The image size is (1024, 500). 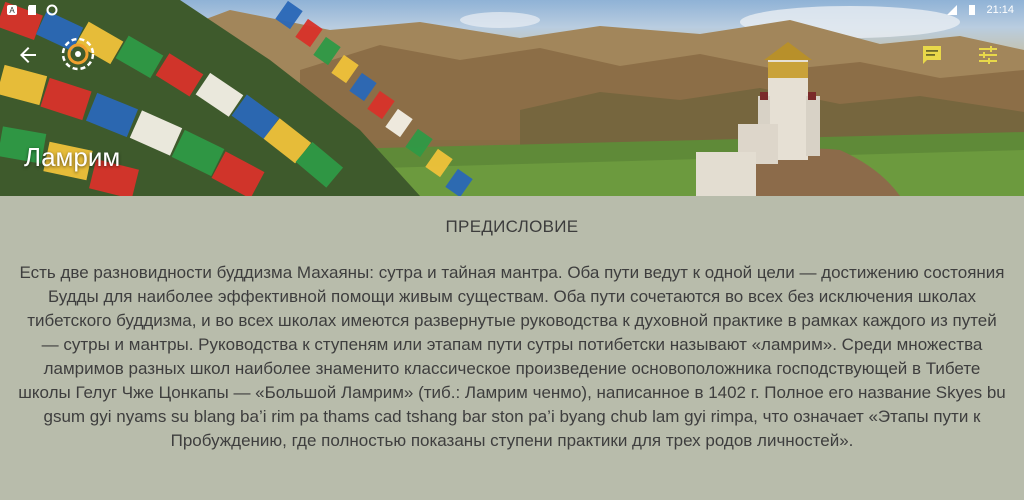 I want to click on section-heading: ПРЕДИСЛОВИЕ, so click(x=512, y=226).